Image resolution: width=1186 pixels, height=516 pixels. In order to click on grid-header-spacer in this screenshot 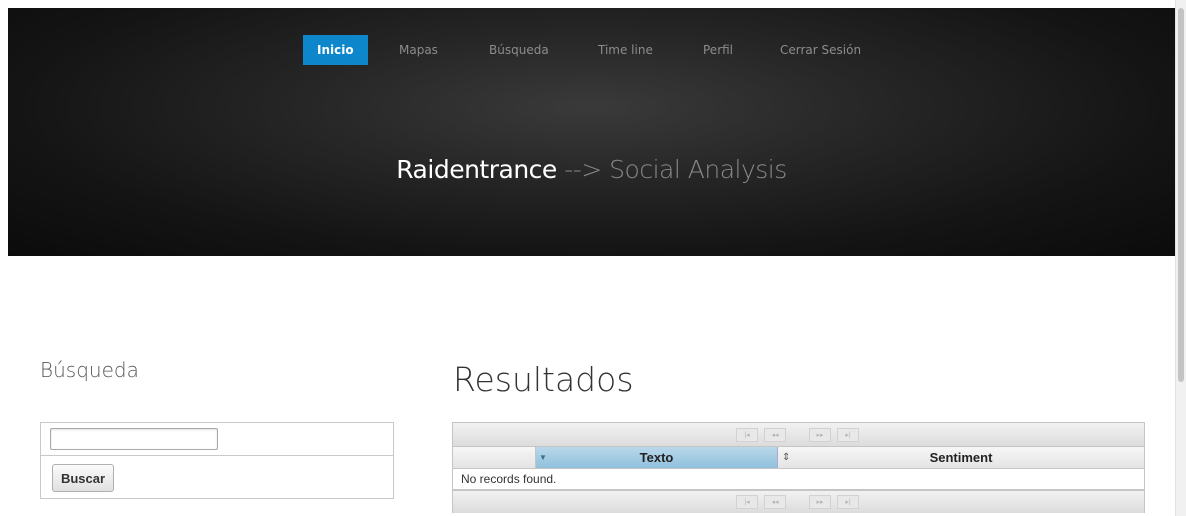, I will do `click(494, 457)`.